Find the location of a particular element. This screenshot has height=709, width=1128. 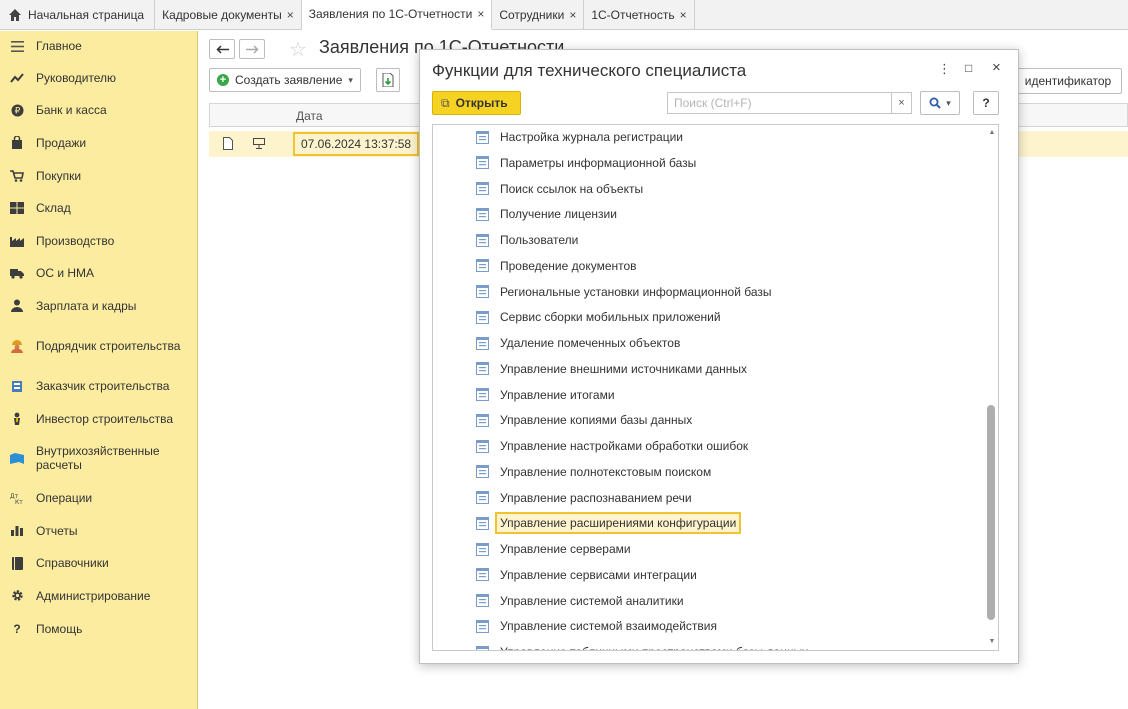

sidebar-item-purchases: Покупки is located at coordinates (98, 175).